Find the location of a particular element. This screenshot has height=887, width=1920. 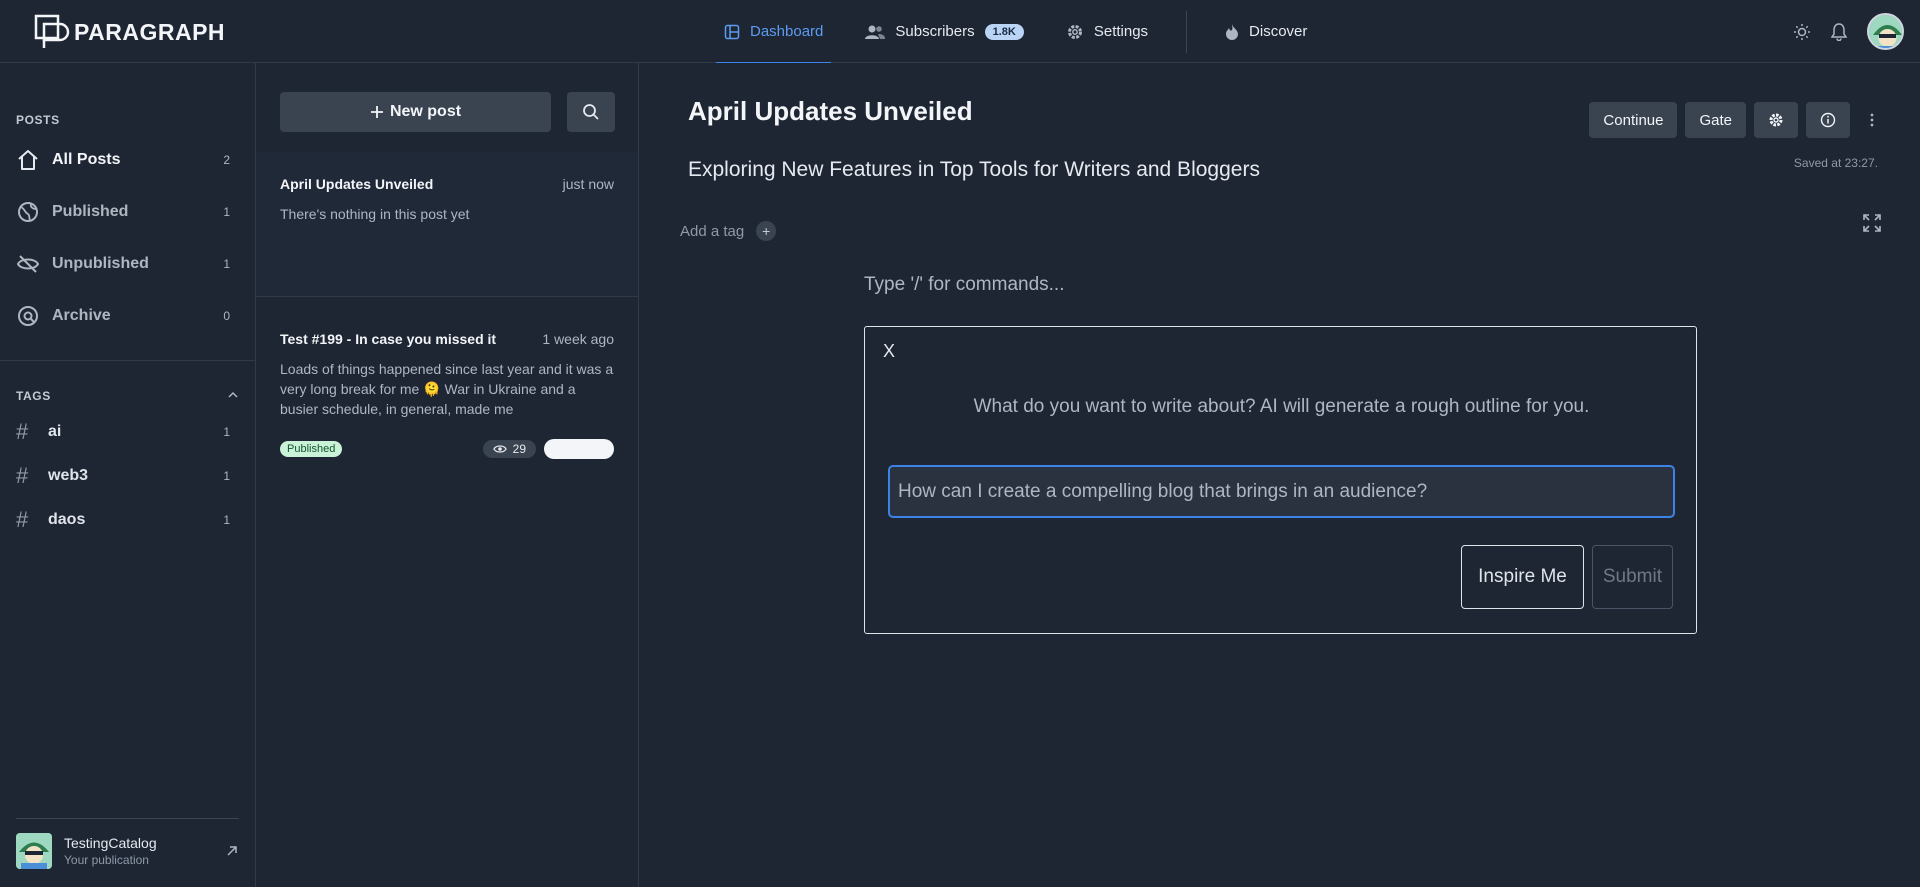

post-time: just now is located at coordinates (588, 184).